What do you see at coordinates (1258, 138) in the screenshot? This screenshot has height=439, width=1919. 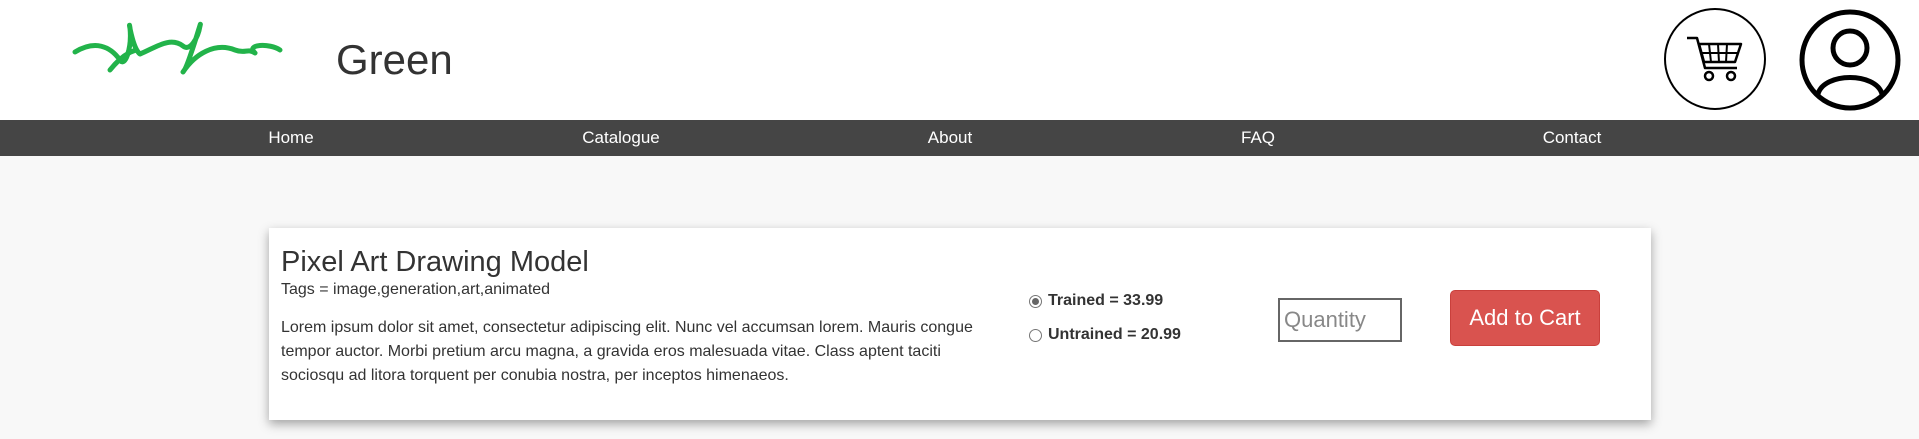 I see `nav-faq-link: FAQ` at bounding box center [1258, 138].